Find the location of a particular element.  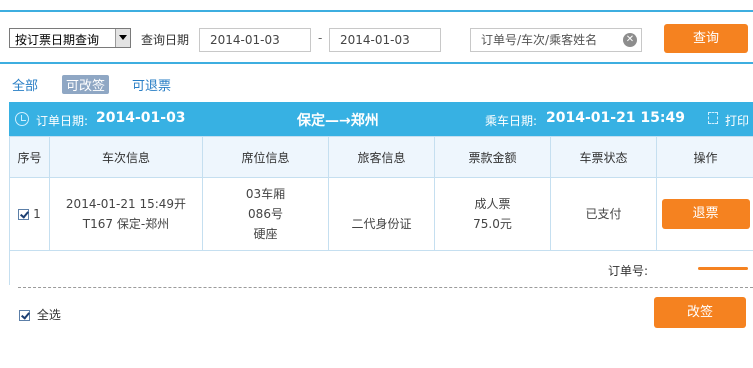

keyword-search-input: 订单号/车次/乘客姓名 ✕ is located at coordinates (556, 40).